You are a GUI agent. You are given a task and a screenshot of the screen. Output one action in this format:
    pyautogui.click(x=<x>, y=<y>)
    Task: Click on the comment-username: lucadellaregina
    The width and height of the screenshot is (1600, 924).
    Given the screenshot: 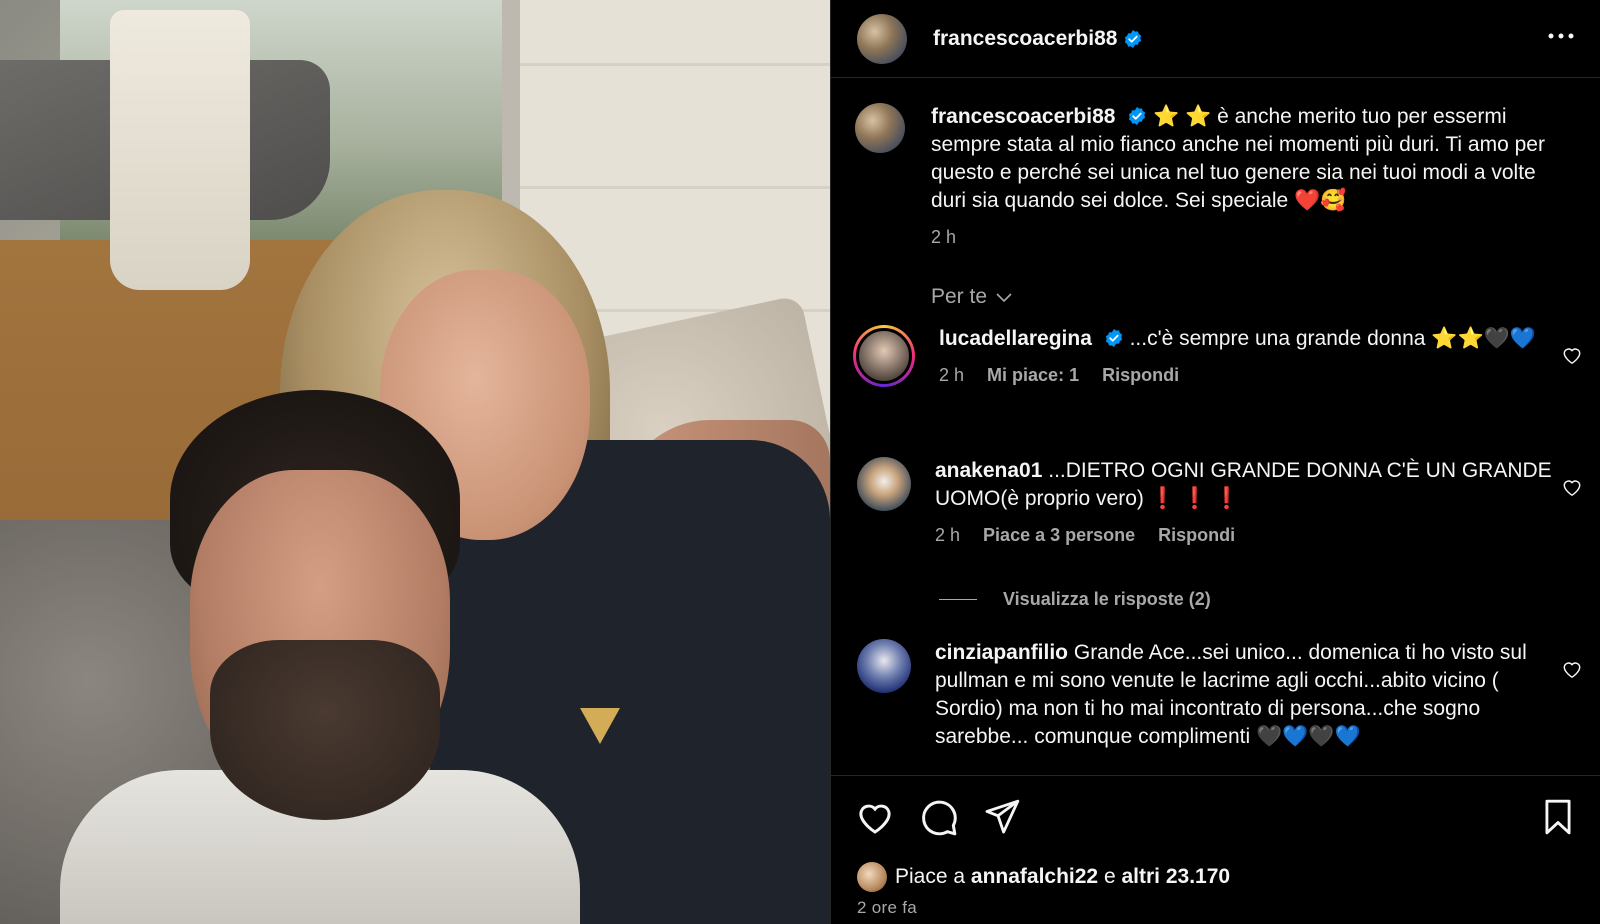 What is the action you would take?
    pyautogui.click(x=1015, y=338)
    